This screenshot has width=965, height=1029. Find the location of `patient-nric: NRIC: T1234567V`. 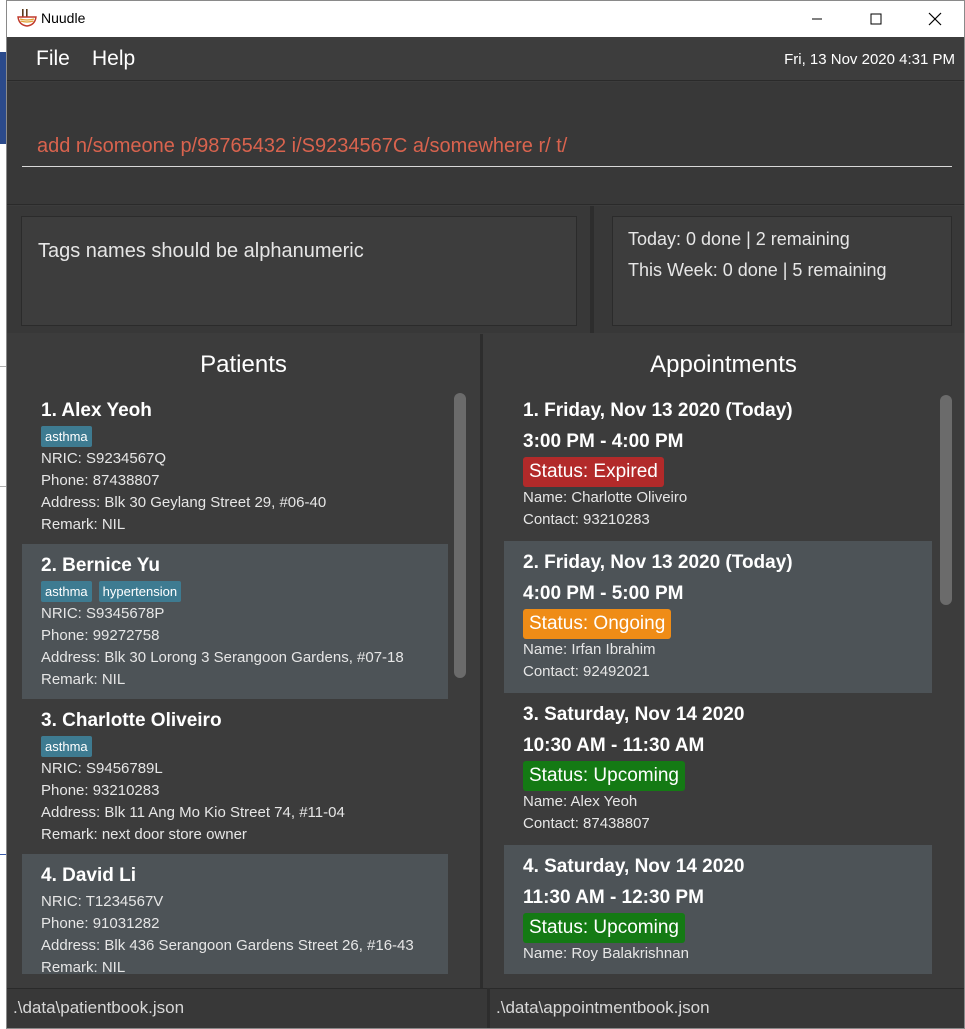

patient-nric: NRIC: T1234567V is located at coordinates (102, 901).